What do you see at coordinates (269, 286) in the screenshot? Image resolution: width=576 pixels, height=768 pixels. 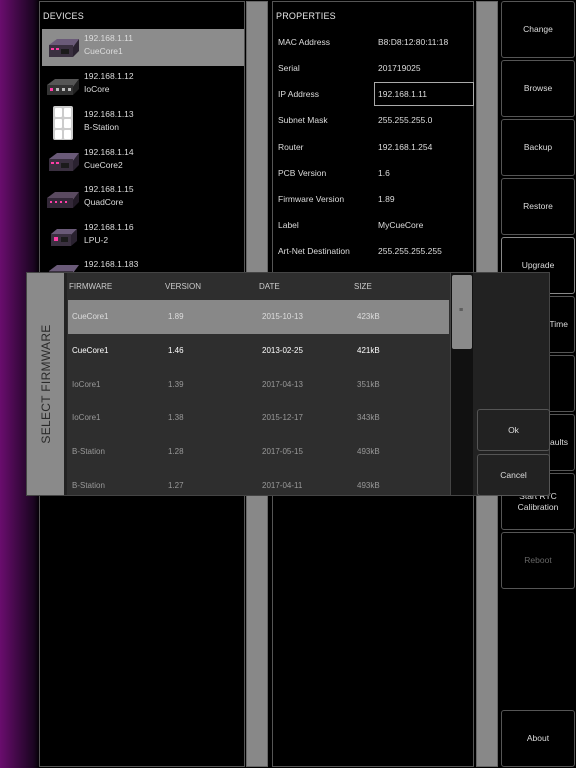 I see `column-header-date: DATE` at bounding box center [269, 286].